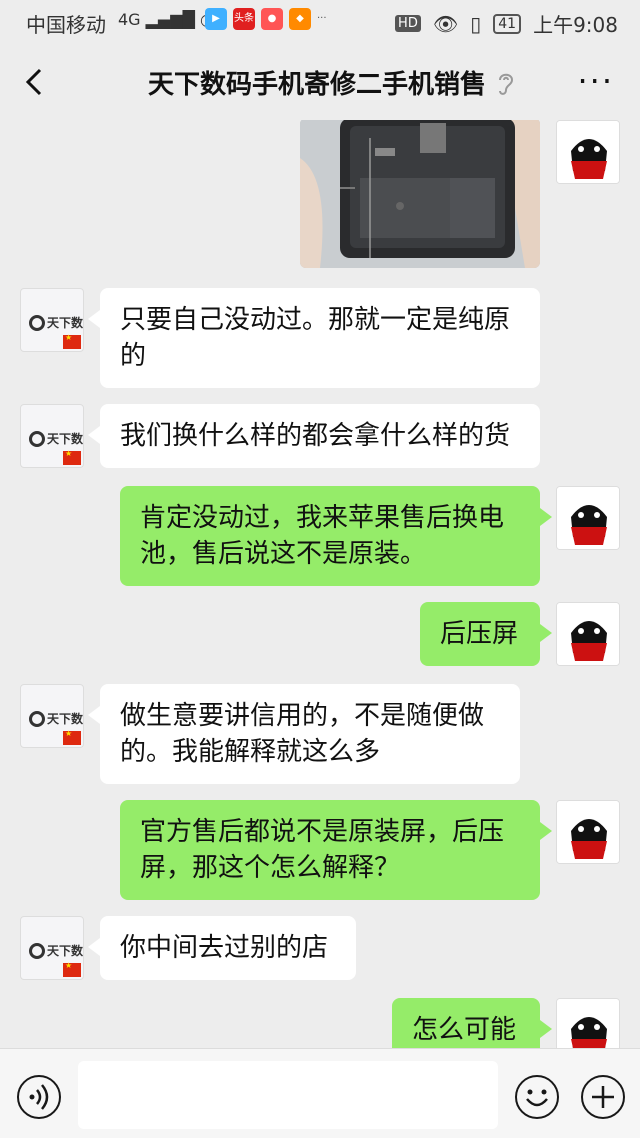 This screenshot has height=1138, width=640. I want to click on emoji-icon, so click(537, 1098).